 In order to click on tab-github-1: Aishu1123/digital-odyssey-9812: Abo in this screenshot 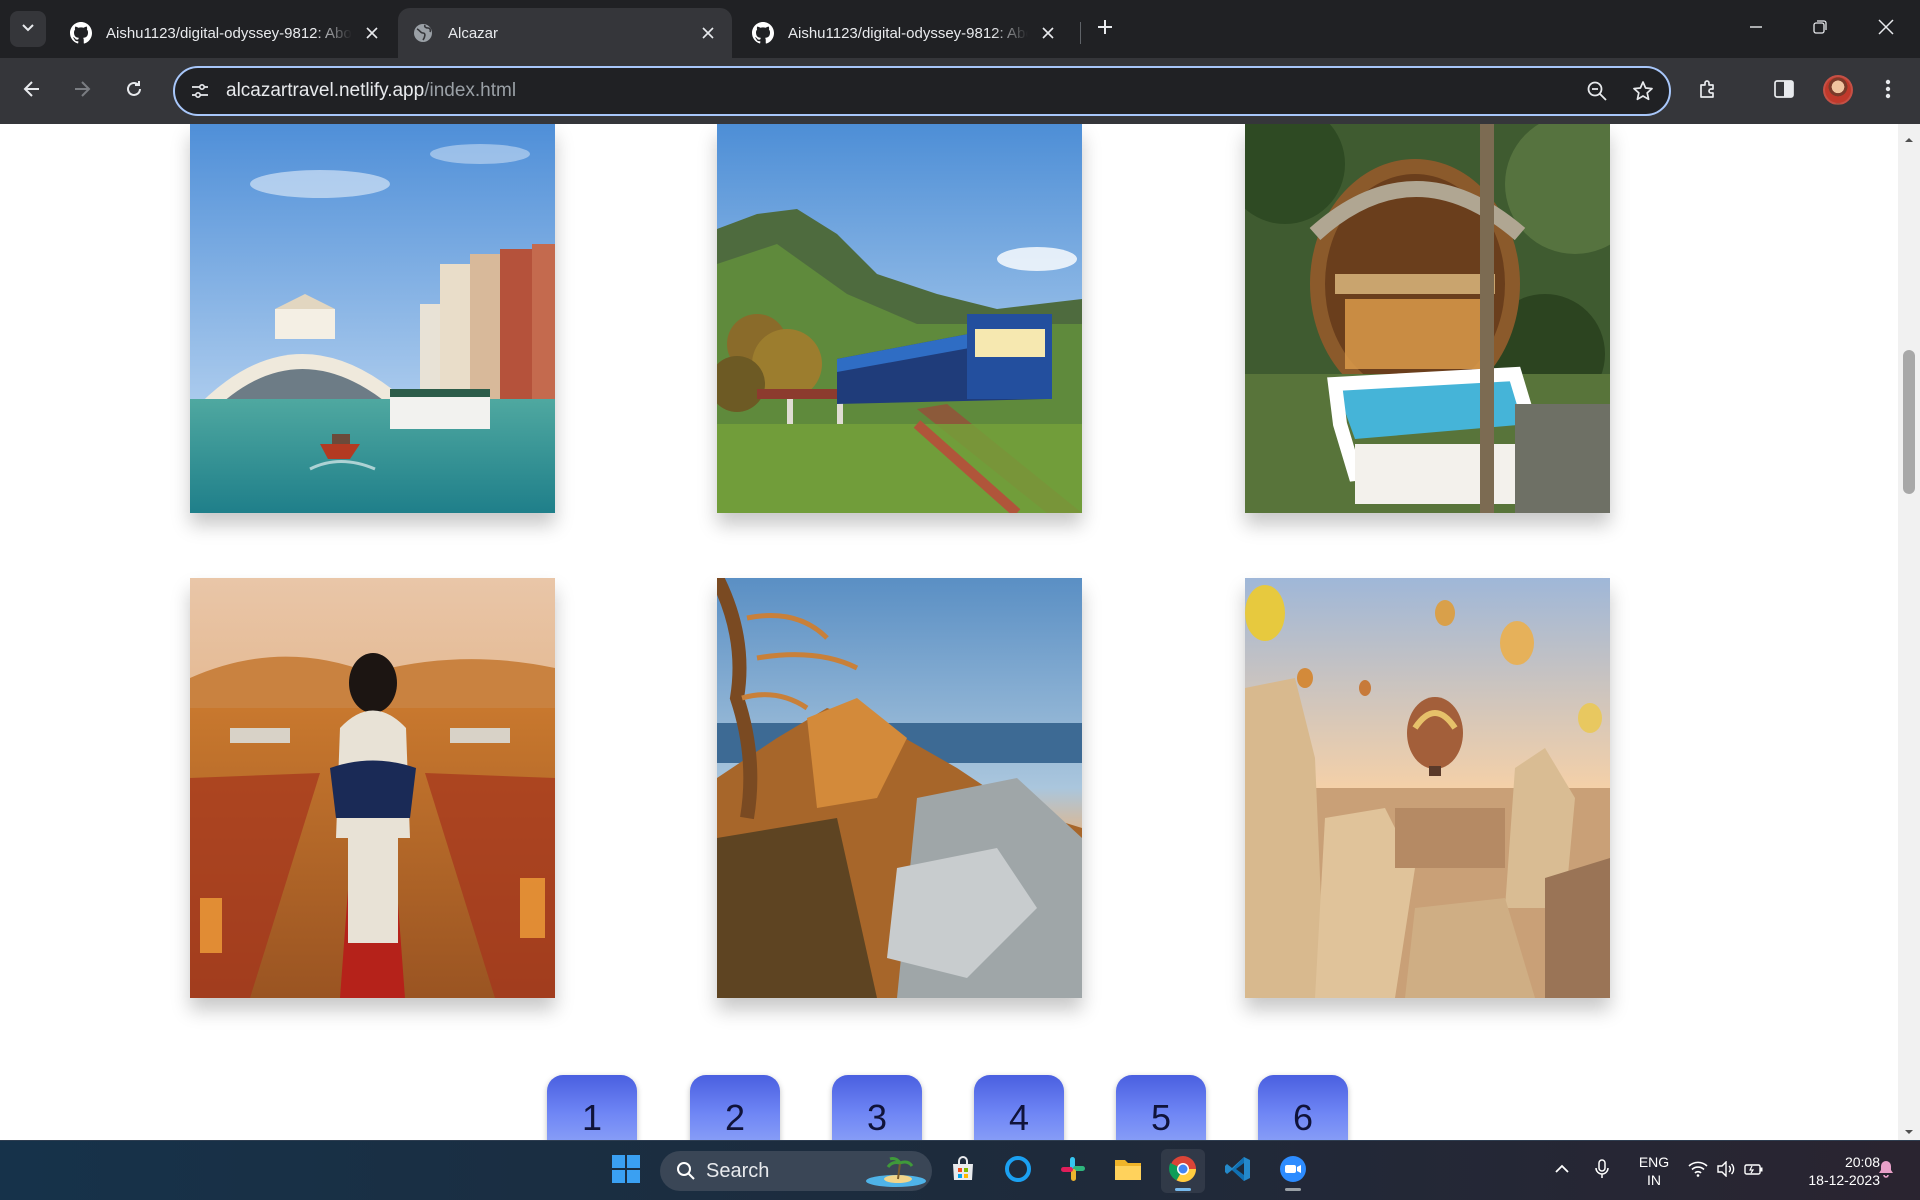, I will do `click(226, 33)`.